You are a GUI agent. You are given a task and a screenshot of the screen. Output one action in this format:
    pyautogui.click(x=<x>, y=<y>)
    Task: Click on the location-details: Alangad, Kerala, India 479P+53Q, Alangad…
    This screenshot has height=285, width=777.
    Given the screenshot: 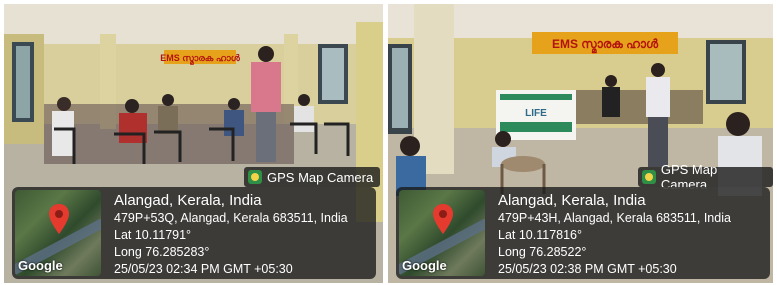 What is the action you would take?
    pyautogui.click(x=226, y=233)
    